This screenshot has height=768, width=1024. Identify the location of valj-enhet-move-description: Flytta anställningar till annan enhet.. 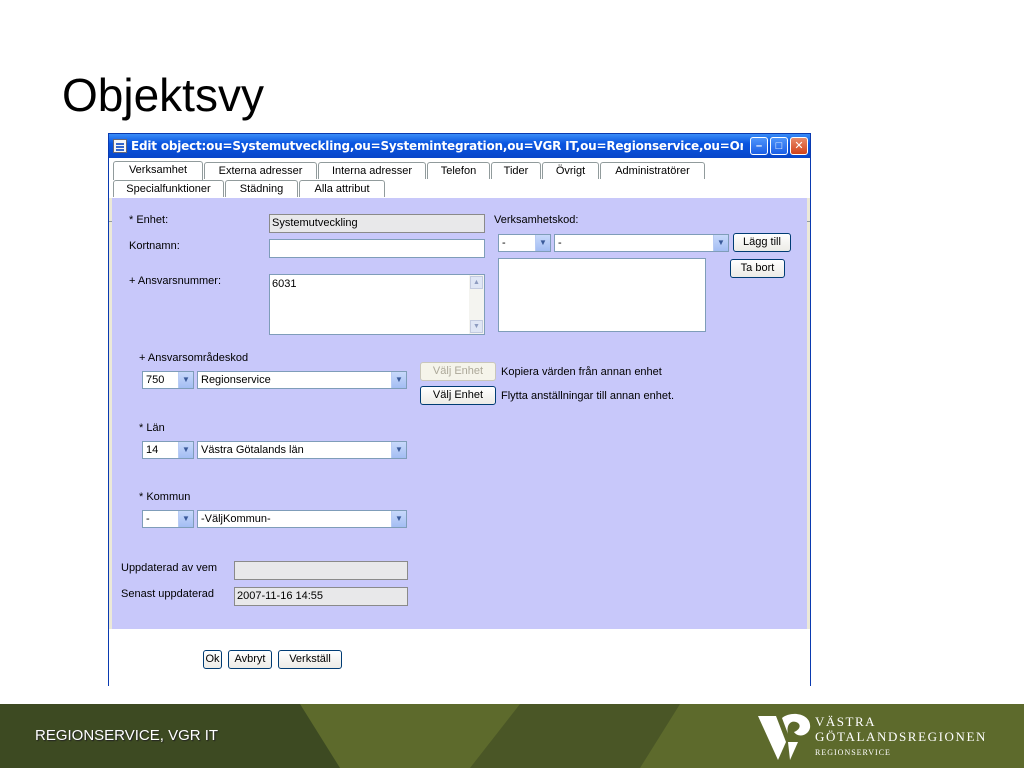
(588, 396).